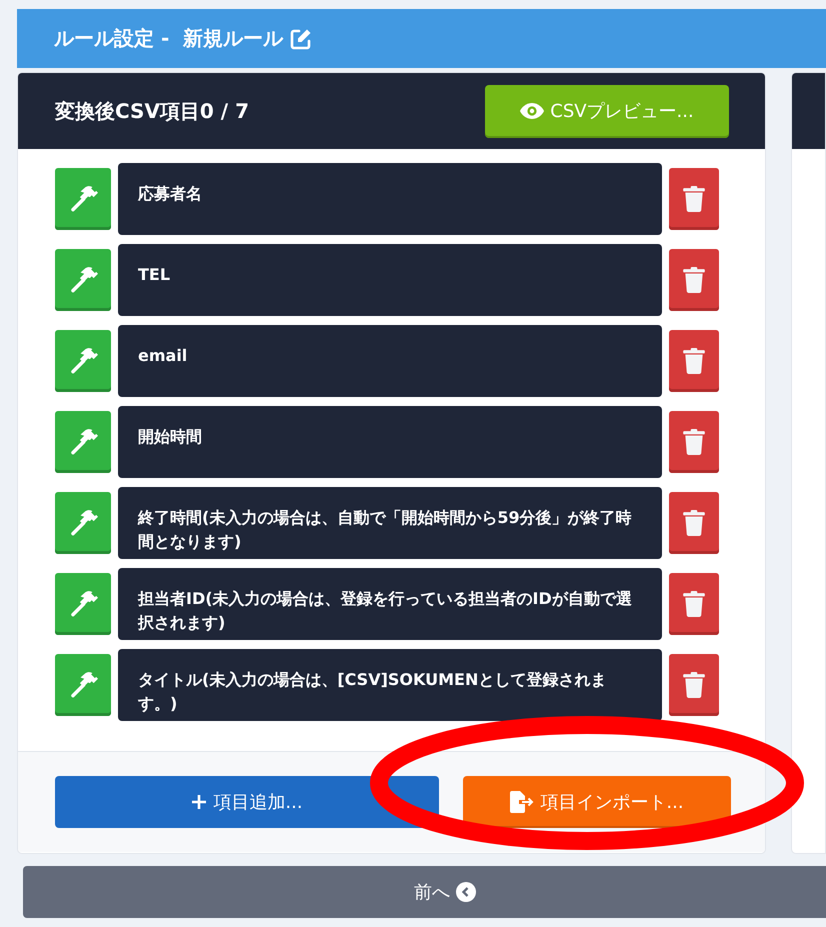 Image resolution: width=826 pixels, height=927 pixels. I want to click on item-label: タイトル(未入力の場合は、[CSV]SOKUMENとして登録されます。), so click(390, 685).